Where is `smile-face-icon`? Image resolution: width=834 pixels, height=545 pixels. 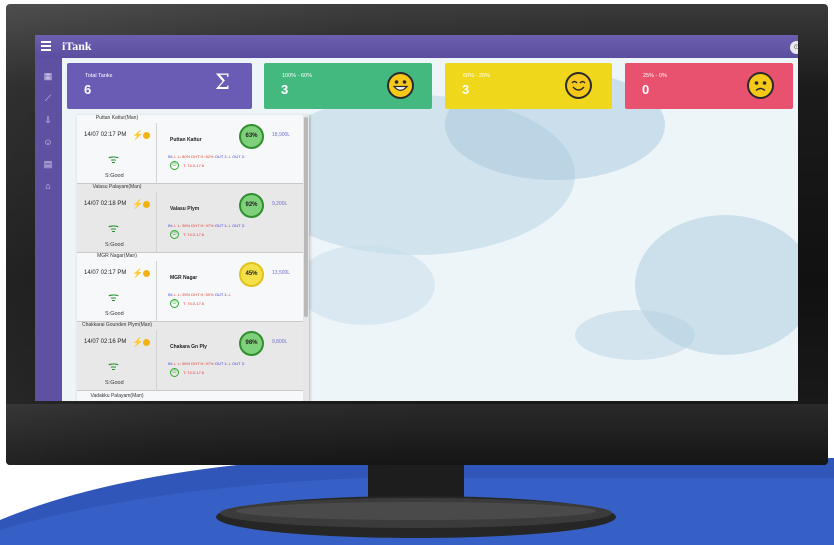 smile-face-icon is located at coordinates (578, 85).